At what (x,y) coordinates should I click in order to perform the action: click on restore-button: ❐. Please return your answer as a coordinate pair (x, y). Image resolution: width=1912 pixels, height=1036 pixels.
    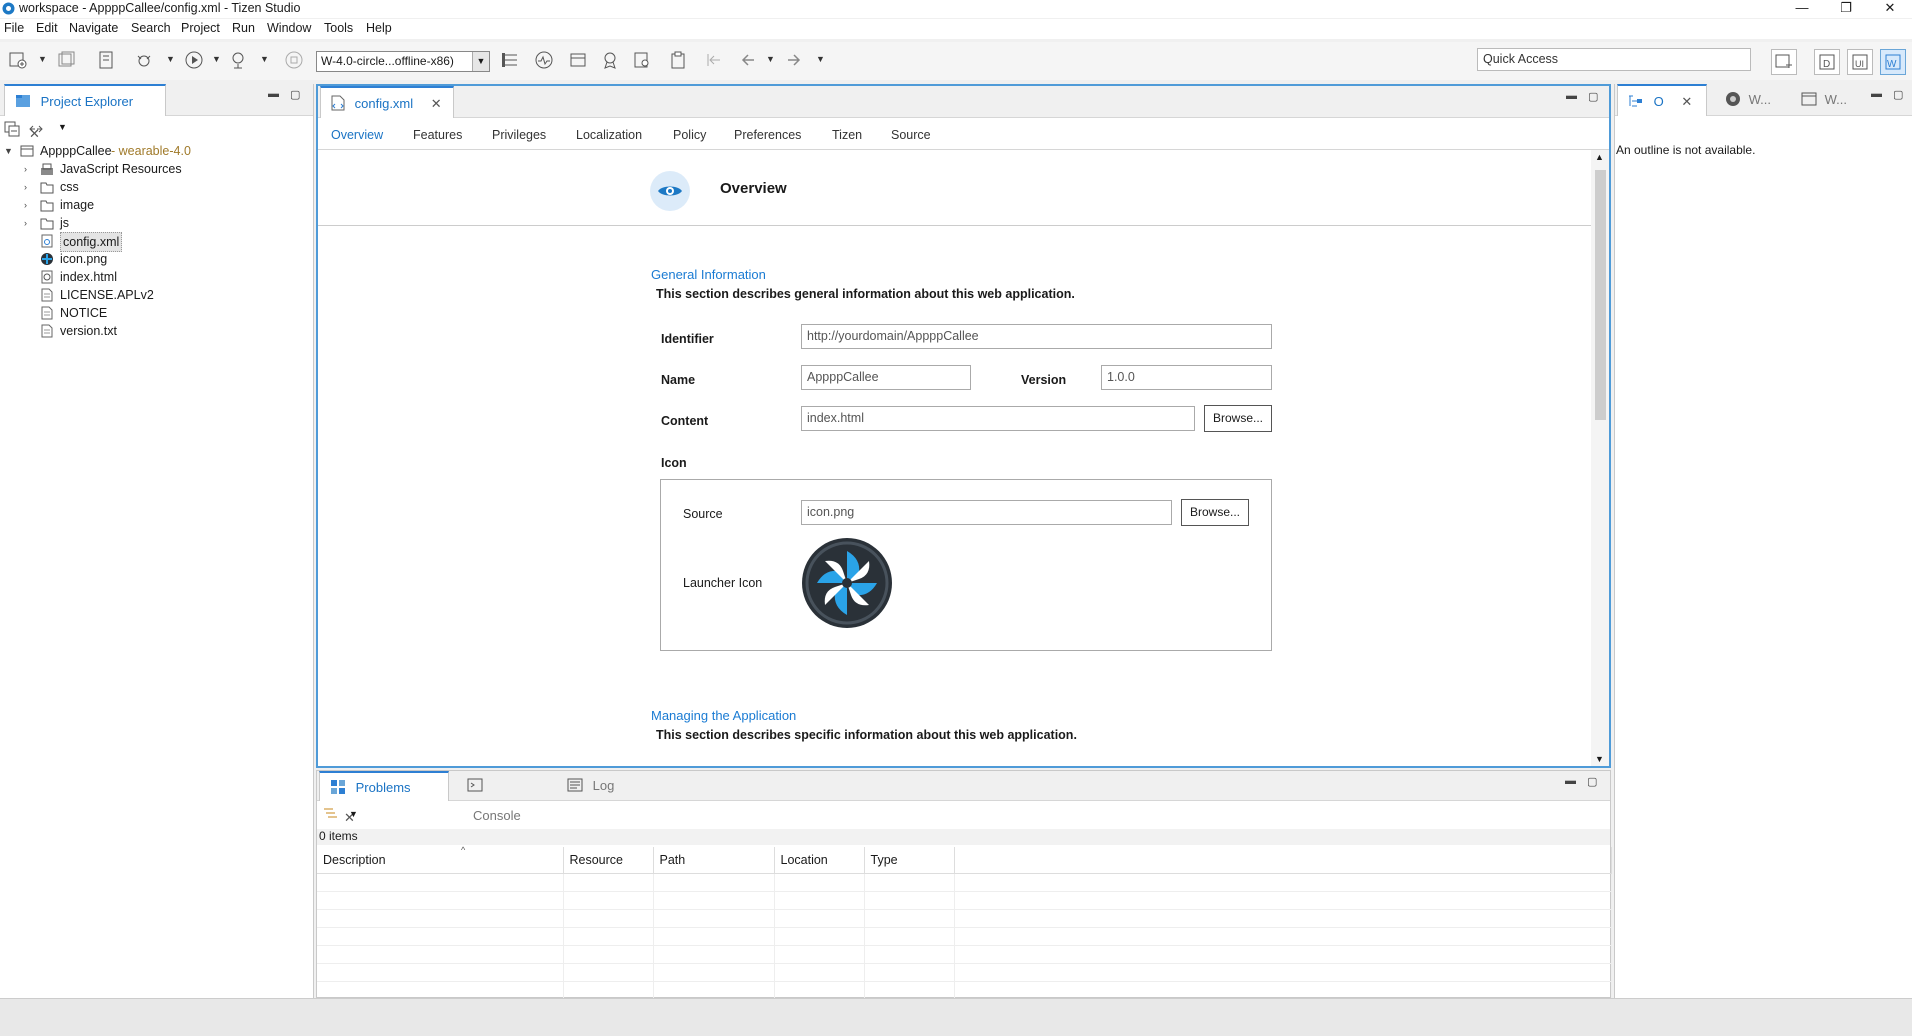
    Looking at the image, I should click on (1846, 9).